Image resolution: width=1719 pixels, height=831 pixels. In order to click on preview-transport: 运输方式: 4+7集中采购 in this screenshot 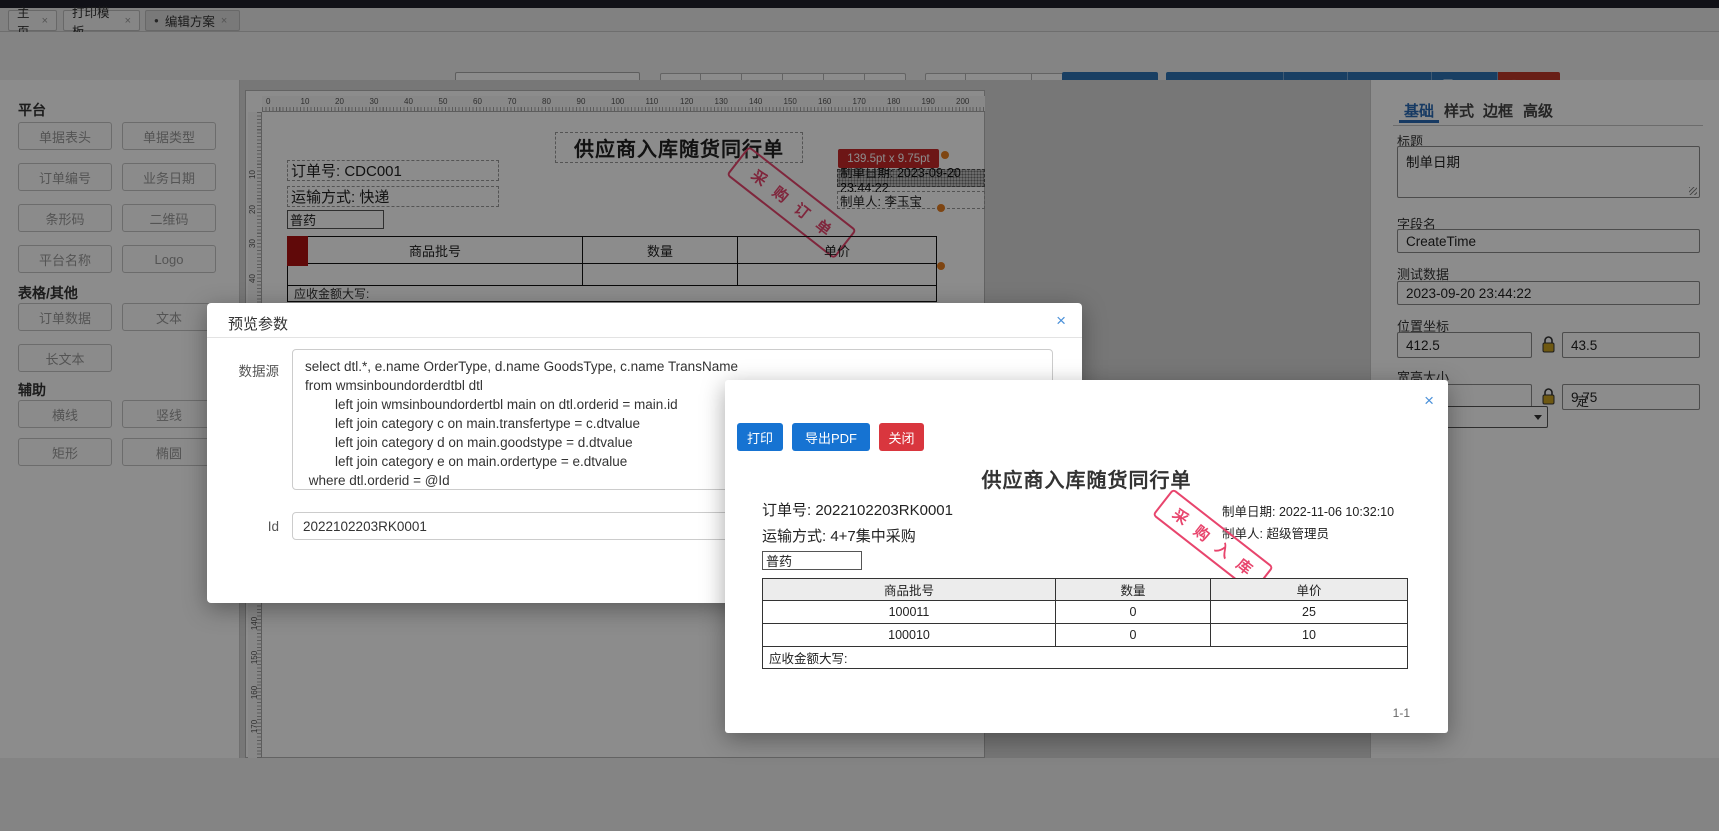, I will do `click(839, 536)`.